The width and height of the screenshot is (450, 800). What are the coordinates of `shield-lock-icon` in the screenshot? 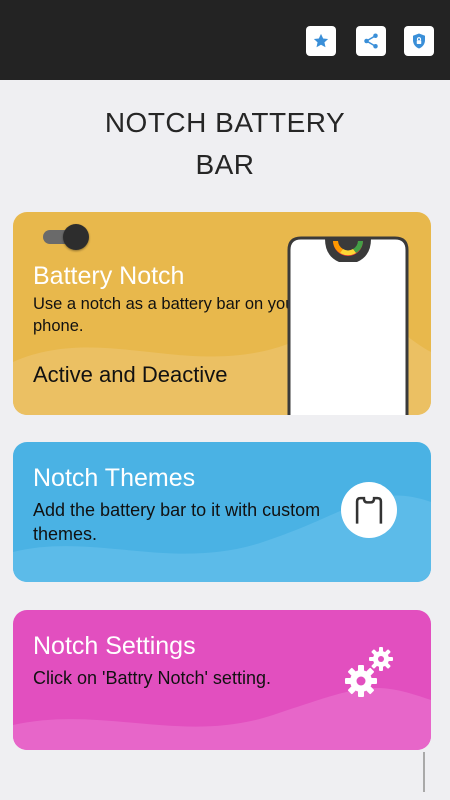 It's located at (419, 41).